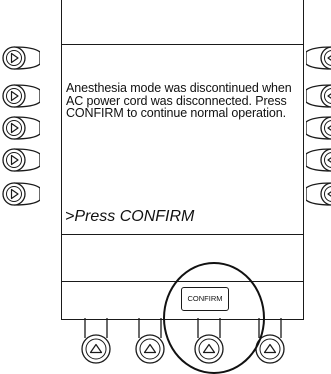 The image size is (331, 374). What do you see at coordinates (182, 281) in the screenshot?
I see `screen-divider-softkeys` at bounding box center [182, 281].